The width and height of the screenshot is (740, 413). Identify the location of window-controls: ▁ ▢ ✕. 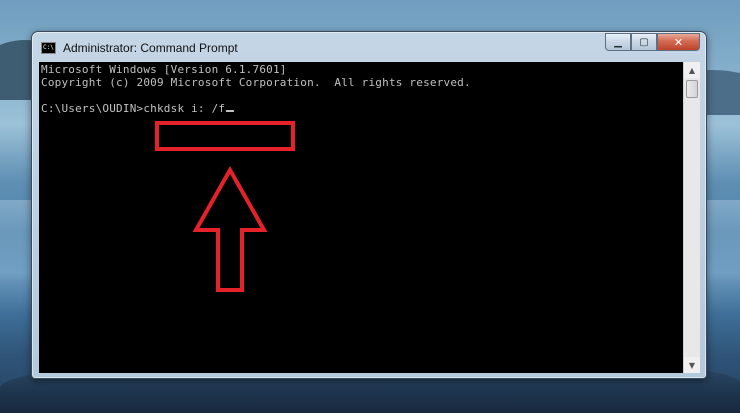
(652, 42).